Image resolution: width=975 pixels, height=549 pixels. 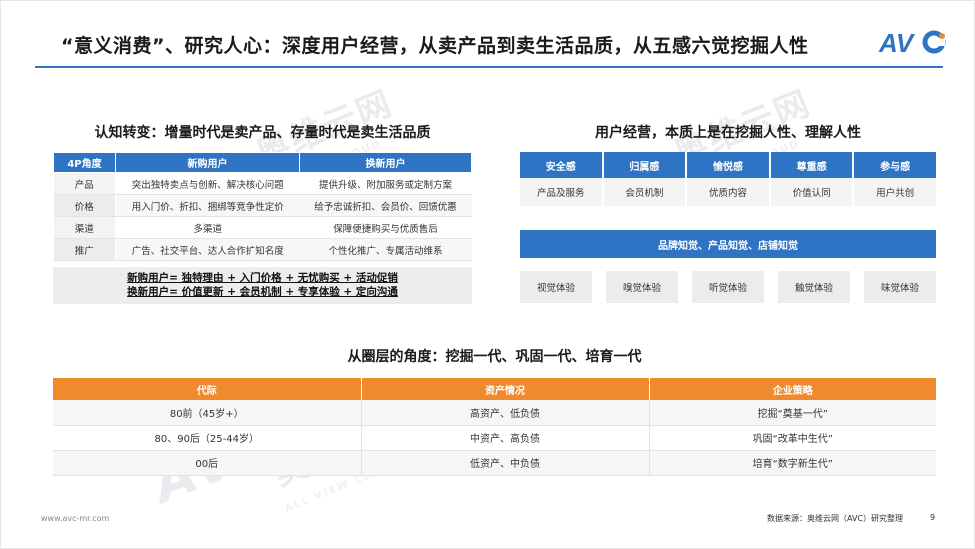 What do you see at coordinates (895, 165) in the screenshot?
I see `needs-header: 参与感` at bounding box center [895, 165].